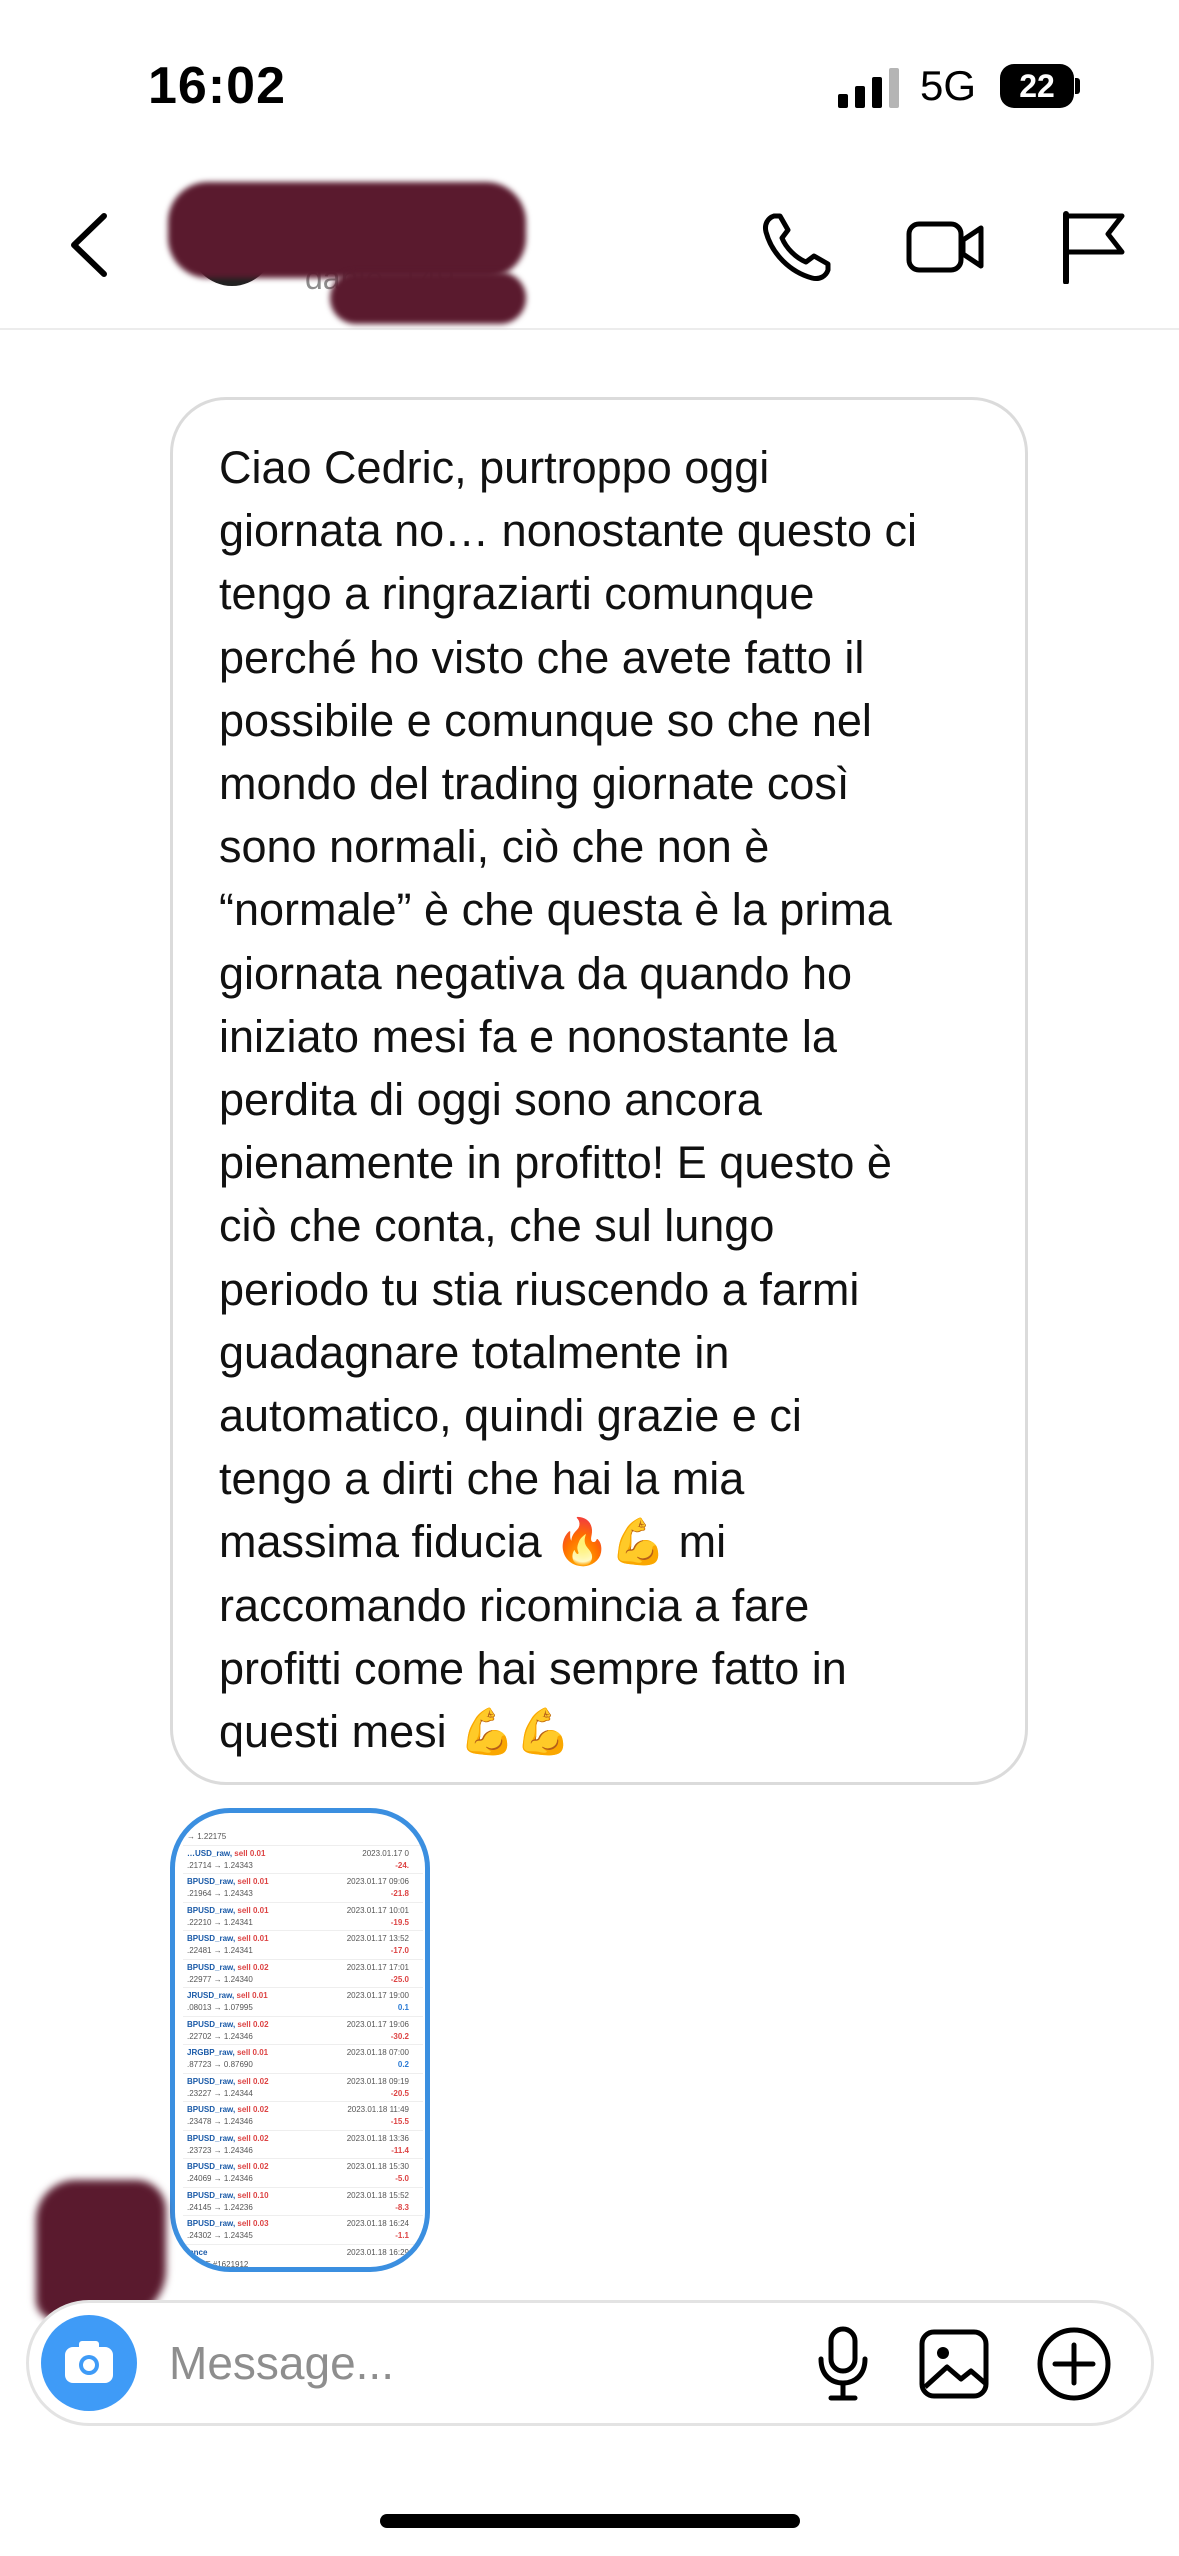 The height and width of the screenshot is (2556, 1179). What do you see at coordinates (945, 247) in the screenshot?
I see `video-camera-icon` at bounding box center [945, 247].